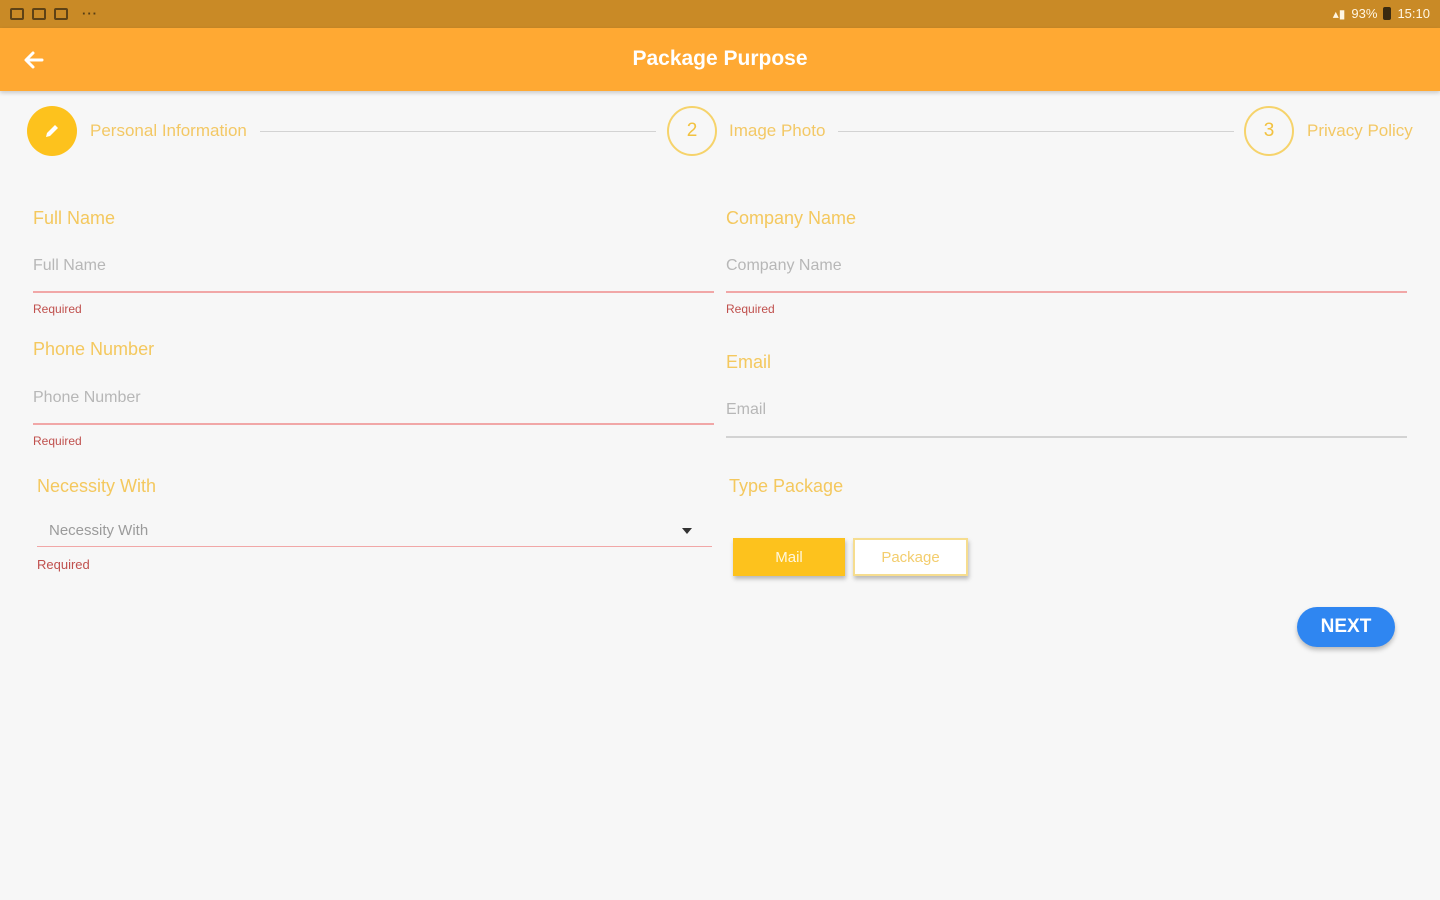  Describe the element at coordinates (373, 398) in the screenshot. I see `phone-number-input` at that location.